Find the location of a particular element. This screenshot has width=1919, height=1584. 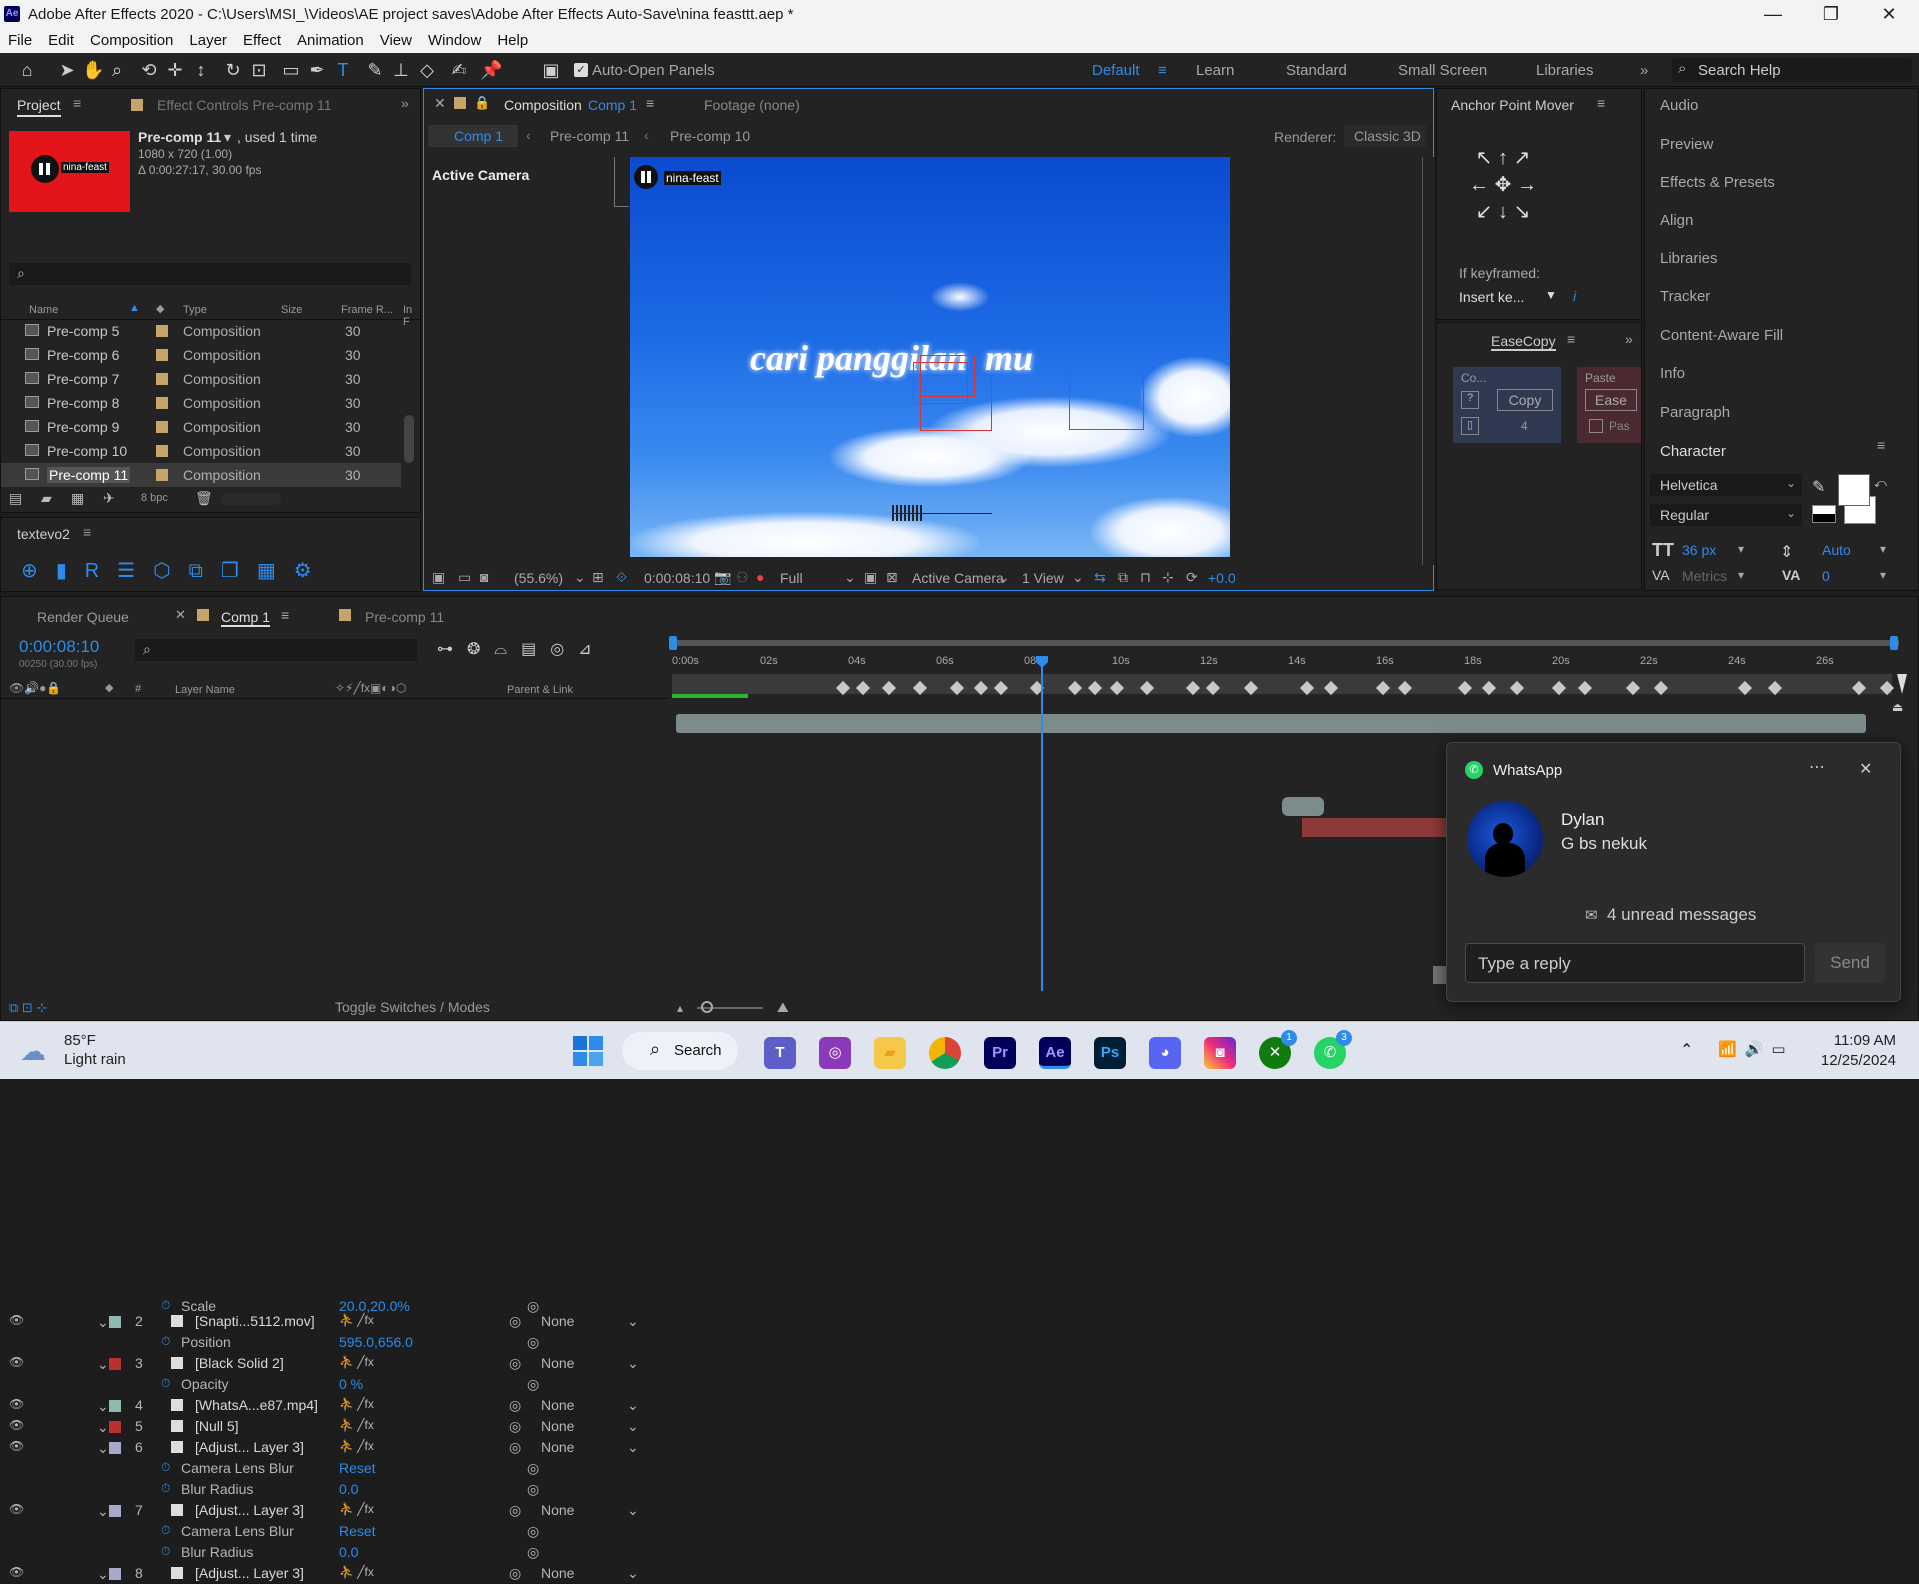

new-folder-icon: ▰ is located at coordinates (46, 498).